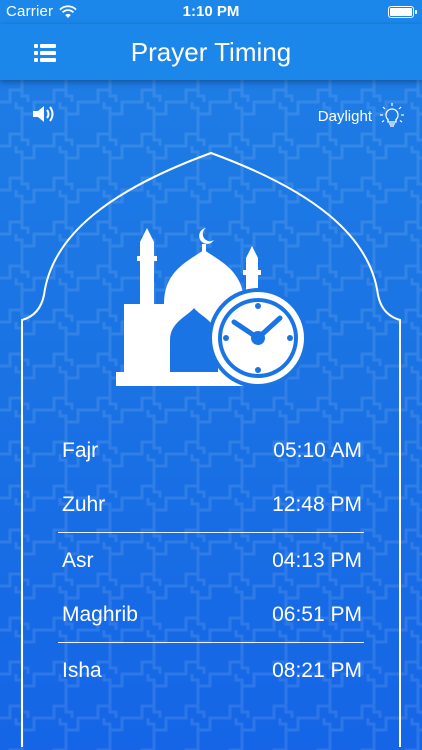  I want to click on nav-bar: Prayer Timing, so click(211, 52).